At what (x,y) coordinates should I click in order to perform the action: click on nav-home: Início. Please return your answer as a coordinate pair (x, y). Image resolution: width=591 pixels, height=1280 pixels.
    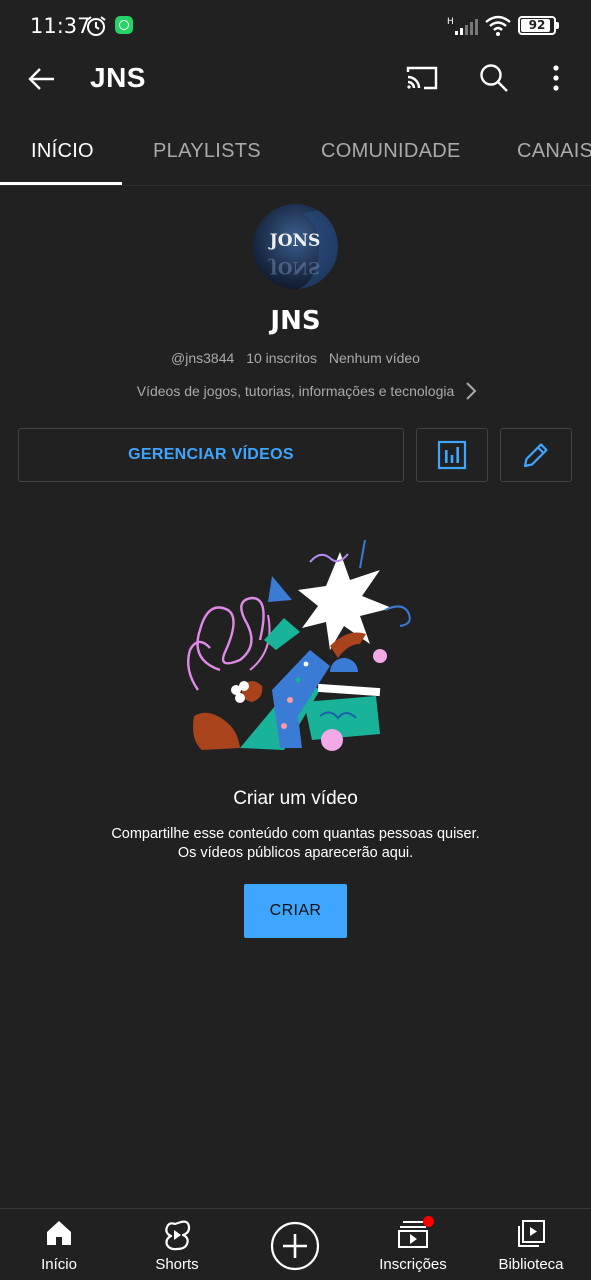
    Looking at the image, I should click on (59, 1244).